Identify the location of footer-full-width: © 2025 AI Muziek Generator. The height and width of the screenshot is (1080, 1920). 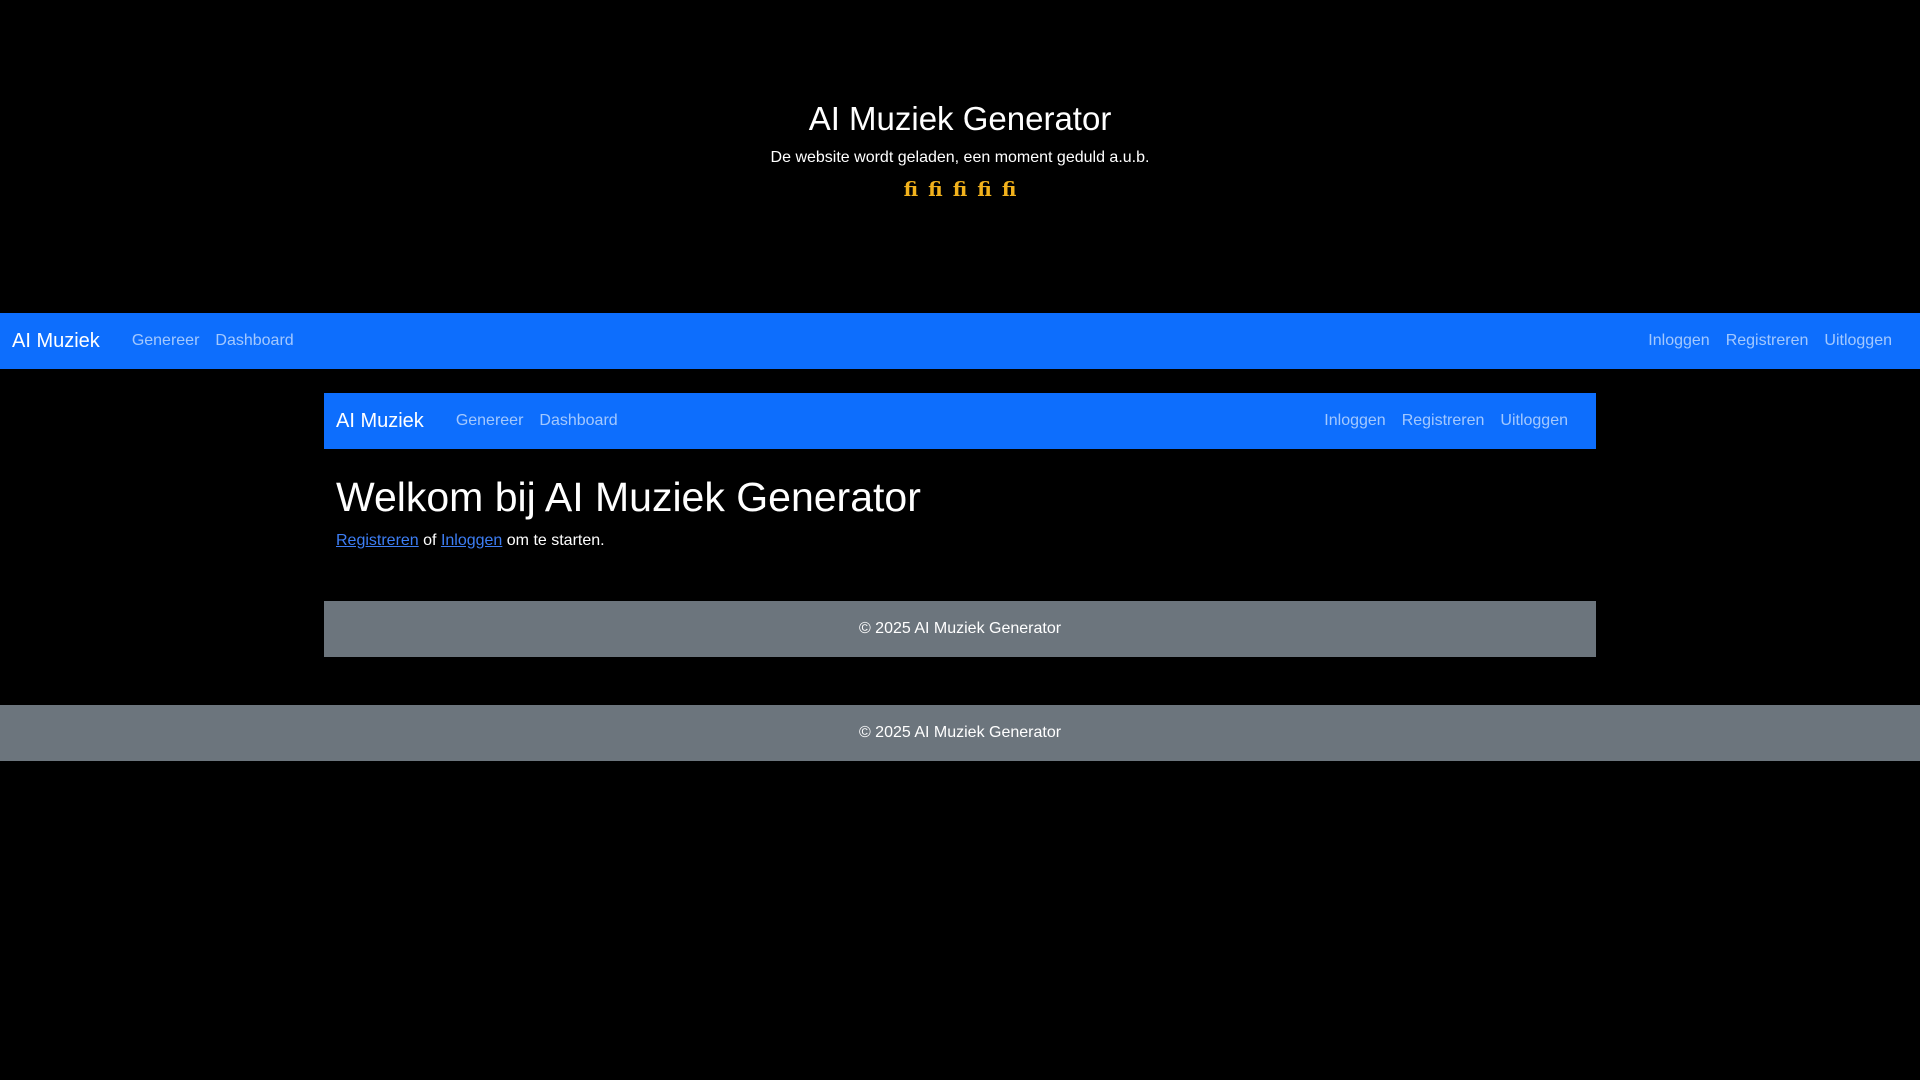
(960, 733).